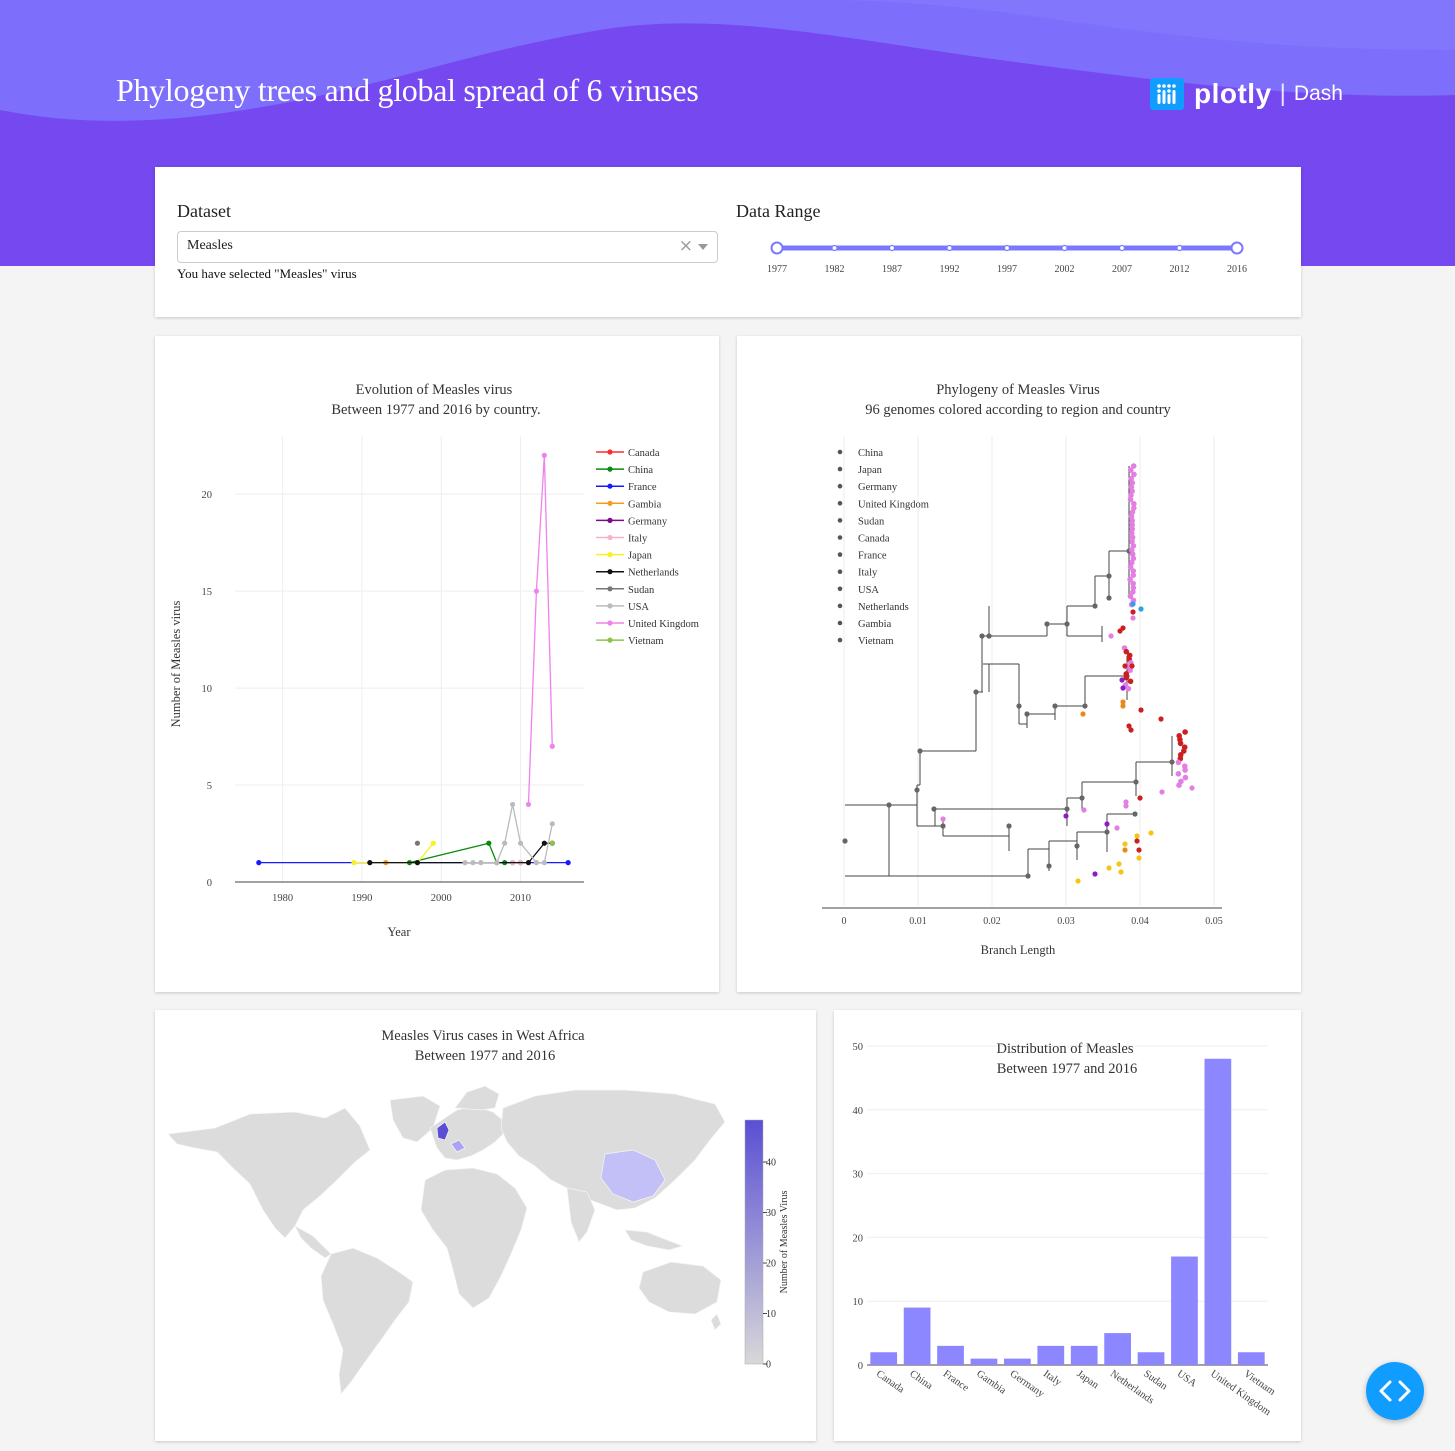 The image size is (1455, 1451). What do you see at coordinates (872, 556) in the screenshot?
I see `phylogeny-legend-label: France` at bounding box center [872, 556].